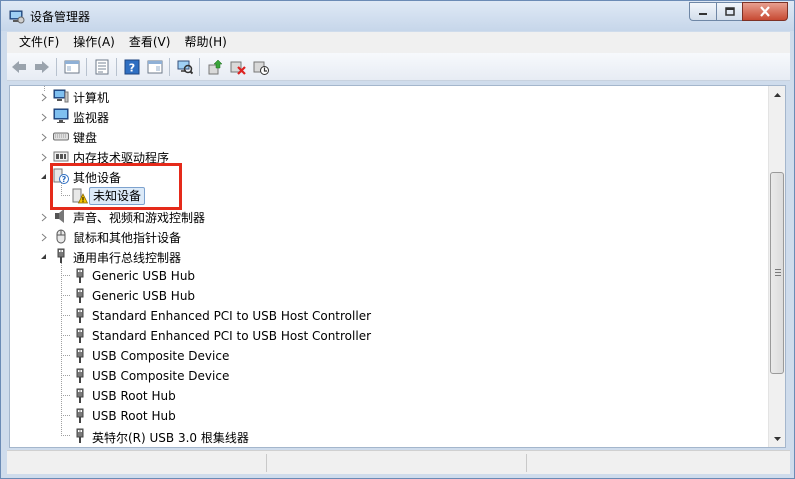  I want to click on scroll-down-button, so click(777, 438).